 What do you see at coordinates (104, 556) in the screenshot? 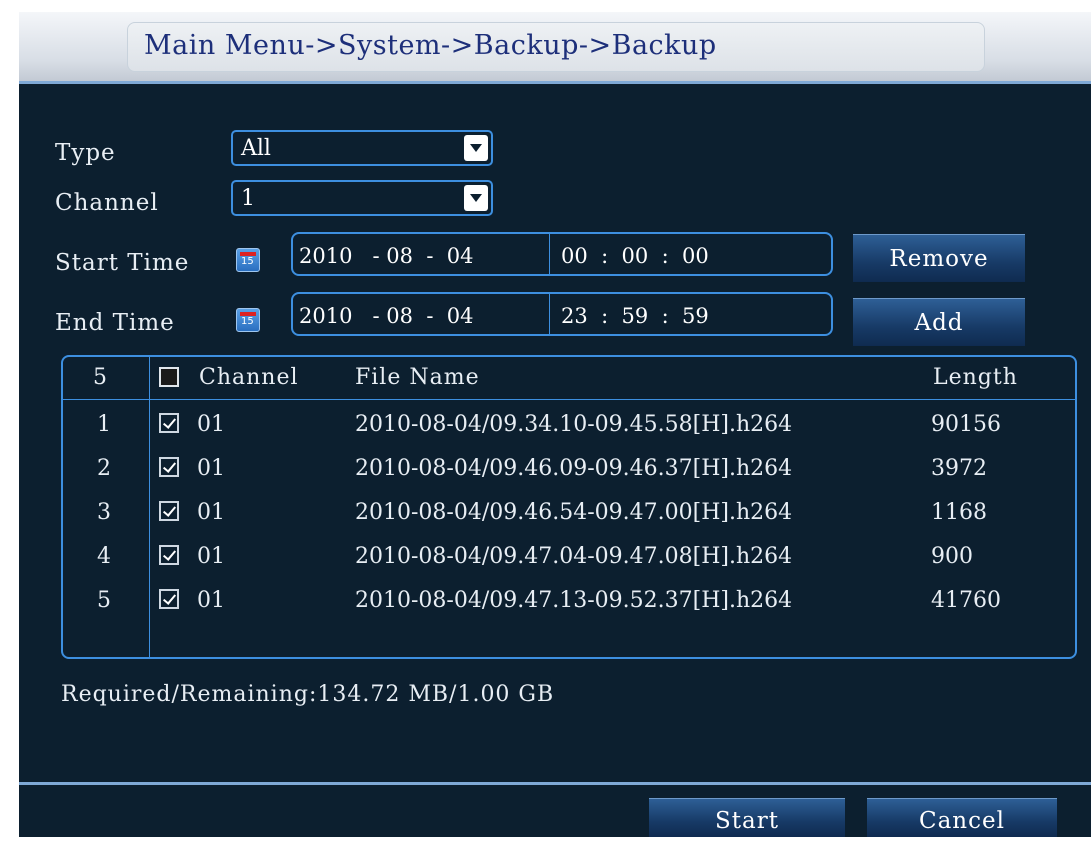
I see `row-index: 4` at bounding box center [104, 556].